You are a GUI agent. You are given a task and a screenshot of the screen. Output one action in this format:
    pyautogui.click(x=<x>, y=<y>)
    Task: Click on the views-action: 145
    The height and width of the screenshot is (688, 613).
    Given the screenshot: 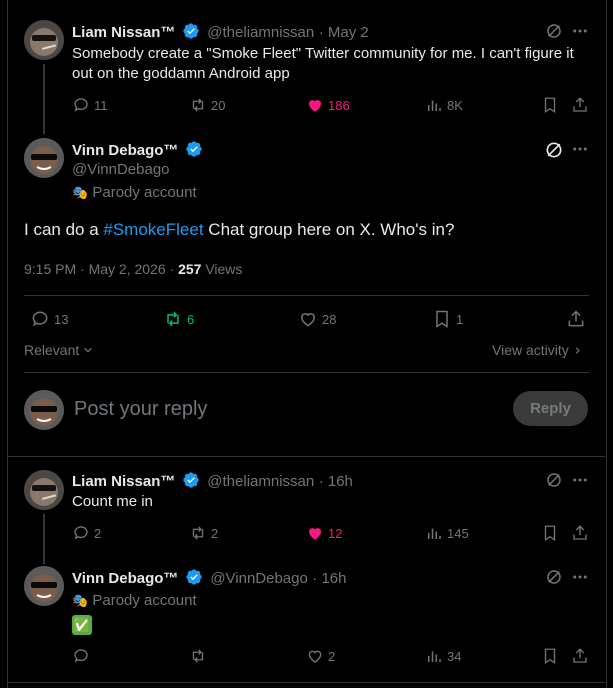 What is the action you would take?
    pyautogui.click(x=447, y=533)
    